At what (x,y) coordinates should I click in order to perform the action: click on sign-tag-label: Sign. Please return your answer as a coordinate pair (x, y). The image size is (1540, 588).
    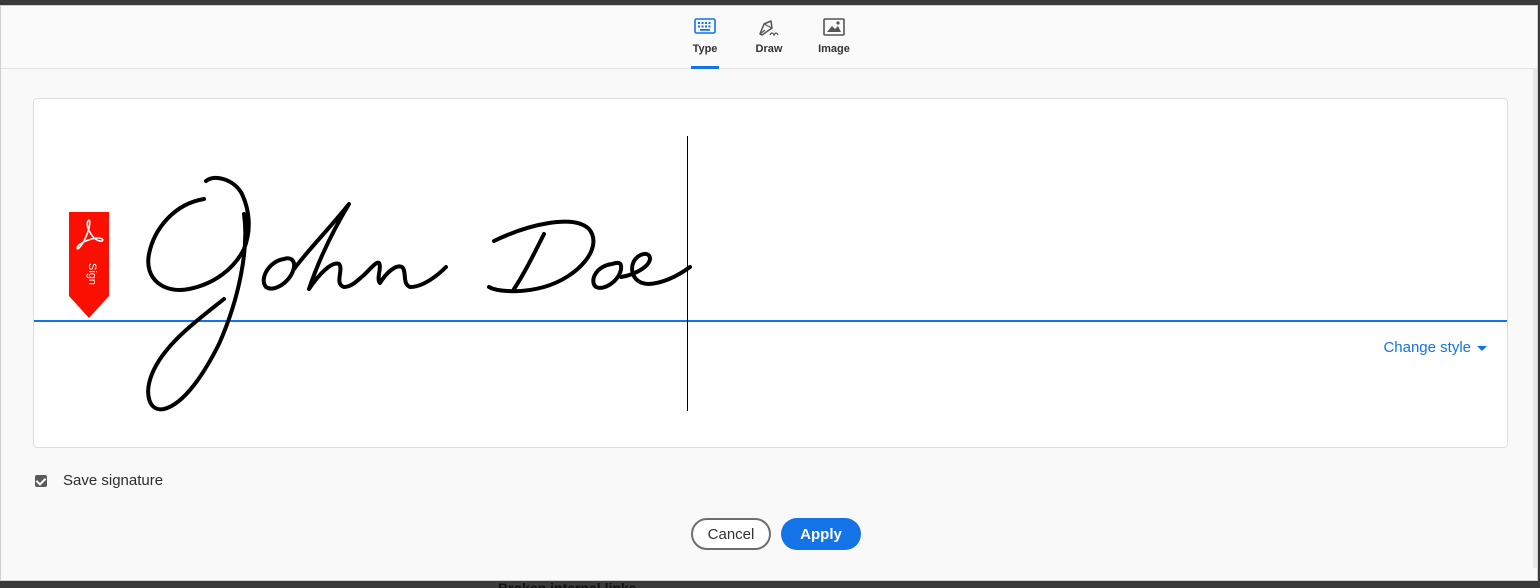
    Looking at the image, I should click on (92, 274).